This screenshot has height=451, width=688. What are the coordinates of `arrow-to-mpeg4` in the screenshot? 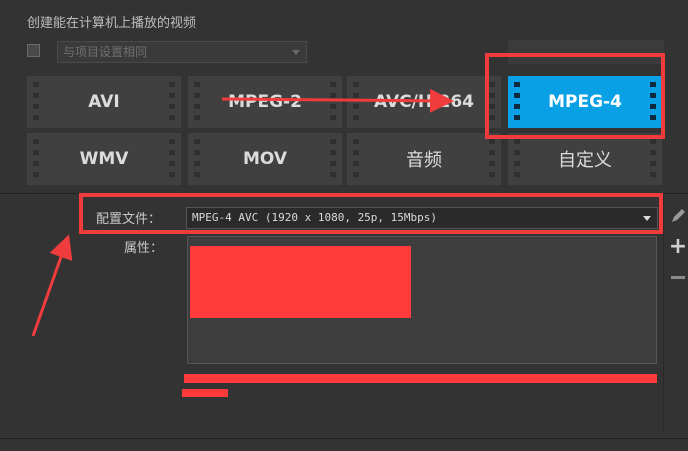 It's located at (337, 100).